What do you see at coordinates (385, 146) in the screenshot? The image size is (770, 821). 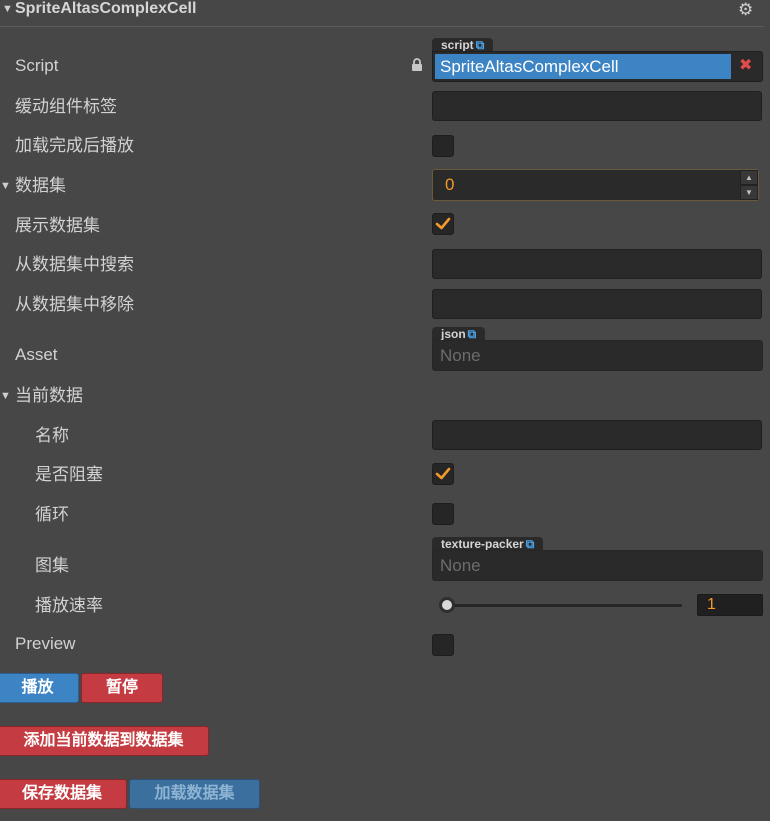 I see `play-on-load-row: 加载完成后播放` at bounding box center [385, 146].